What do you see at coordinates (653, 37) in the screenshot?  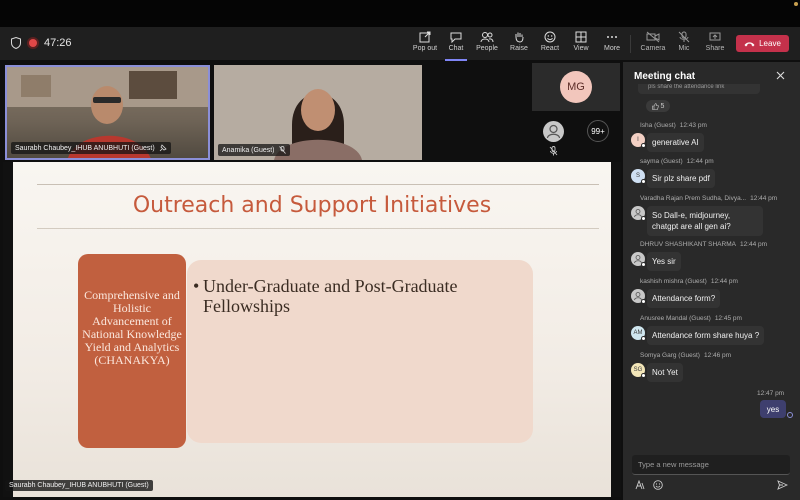 I see `camera-off-icon` at bounding box center [653, 37].